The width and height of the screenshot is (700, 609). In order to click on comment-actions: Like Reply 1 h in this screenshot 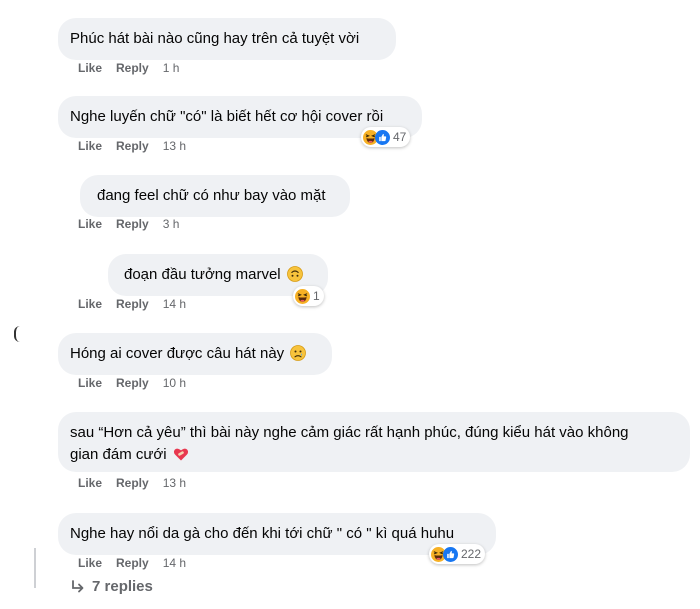, I will do `click(128, 68)`.